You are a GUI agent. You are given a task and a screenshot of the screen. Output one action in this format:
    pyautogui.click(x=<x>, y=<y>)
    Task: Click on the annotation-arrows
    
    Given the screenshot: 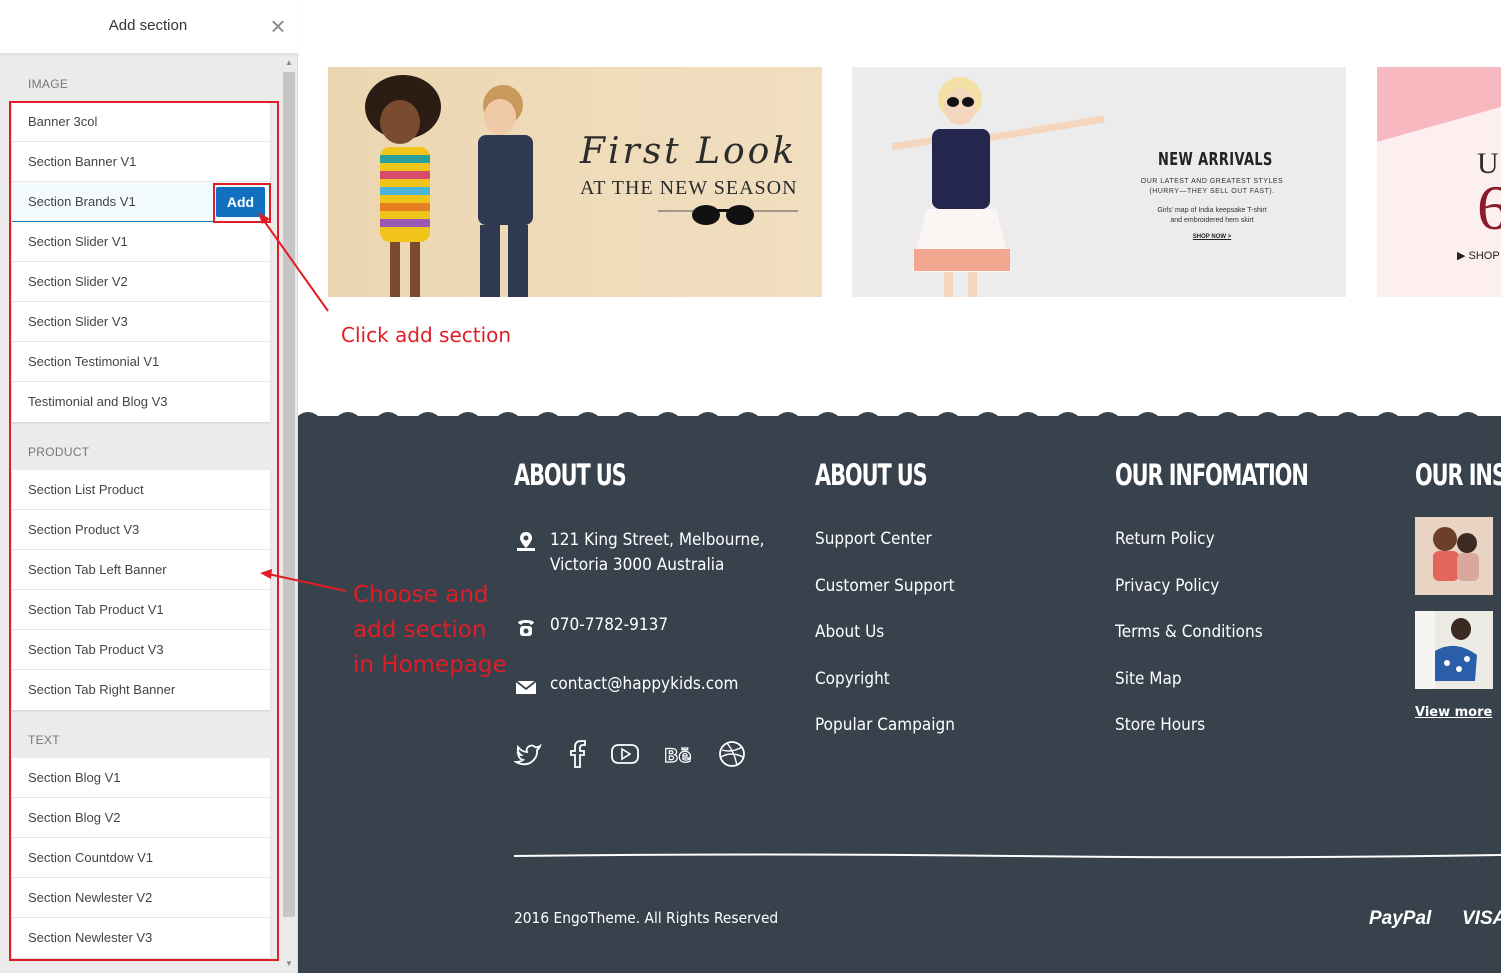 What is the action you would take?
    pyautogui.click(x=302, y=402)
    